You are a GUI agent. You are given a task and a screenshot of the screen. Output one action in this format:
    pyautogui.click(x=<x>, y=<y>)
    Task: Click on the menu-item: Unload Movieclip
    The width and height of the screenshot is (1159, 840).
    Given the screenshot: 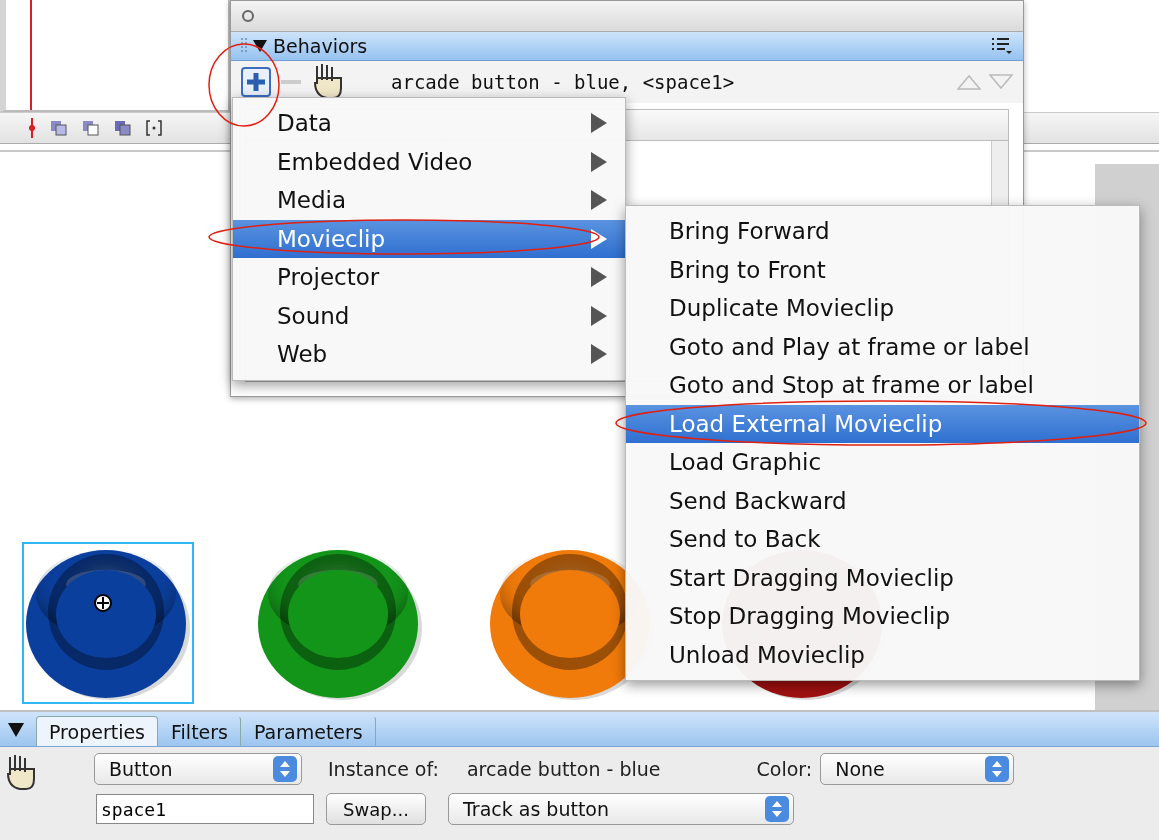 What is the action you would take?
    pyautogui.click(x=882, y=654)
    